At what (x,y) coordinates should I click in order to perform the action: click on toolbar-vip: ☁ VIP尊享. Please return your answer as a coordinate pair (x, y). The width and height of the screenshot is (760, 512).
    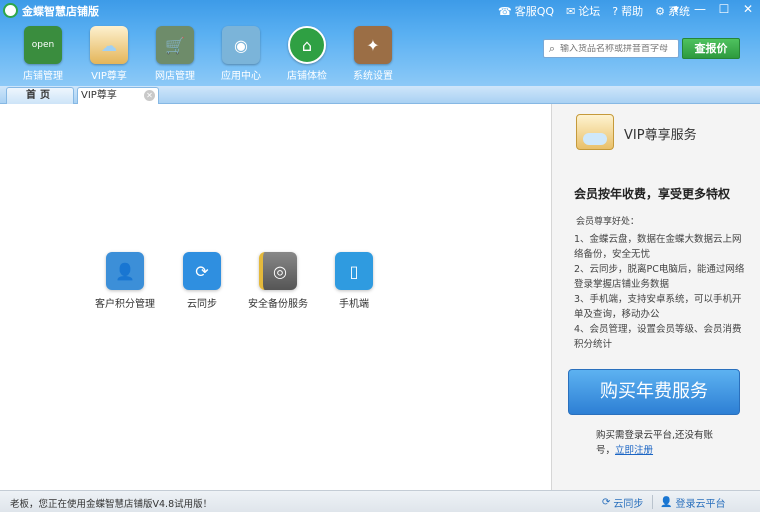
    Looking at the image, I should click on (109, 53).